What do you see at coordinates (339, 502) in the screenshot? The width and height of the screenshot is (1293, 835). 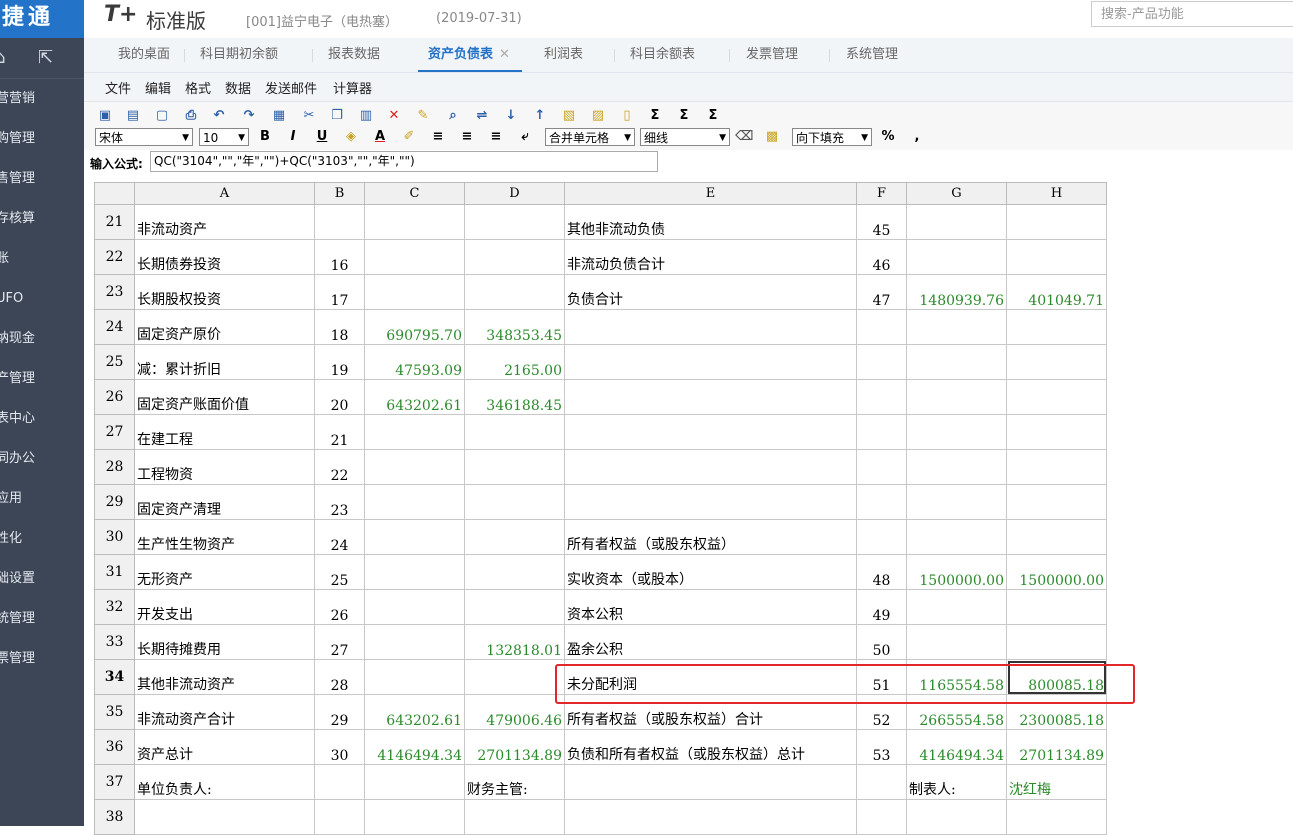 I see `cell-b: 23` at bounding box center [339, 502].